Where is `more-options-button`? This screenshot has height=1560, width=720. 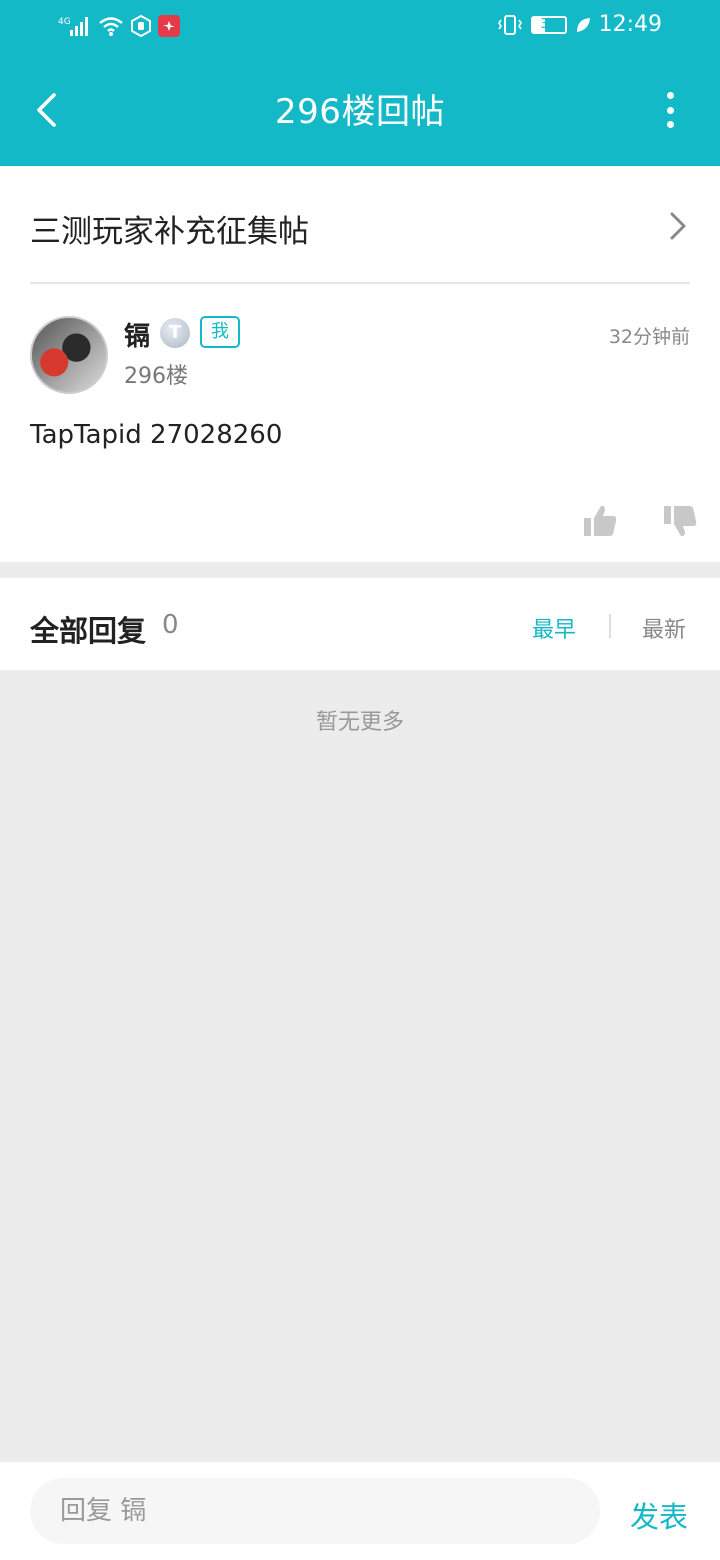
more-options-button is located at coordinates (670, 110).